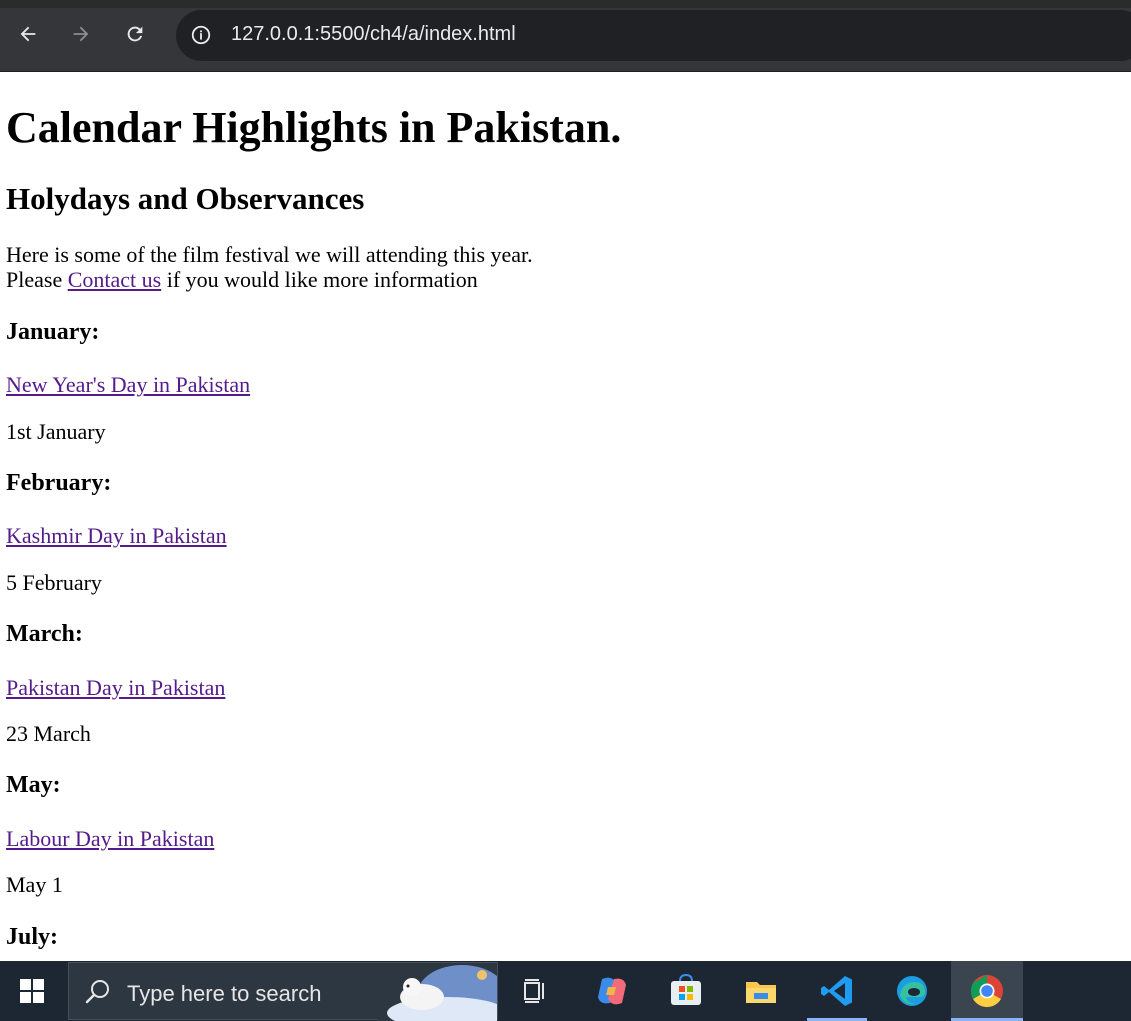 The image size is (1131, 1021). I want to click on chrome-button, so click(987, 991).